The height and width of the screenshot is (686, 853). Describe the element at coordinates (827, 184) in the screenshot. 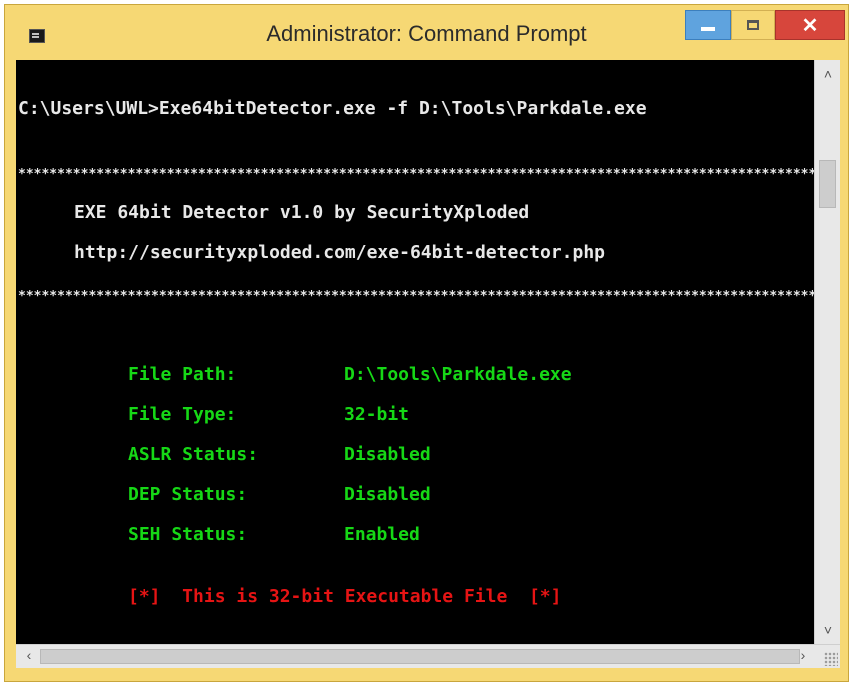

I see `vertical-scroll-thumb` at that location.